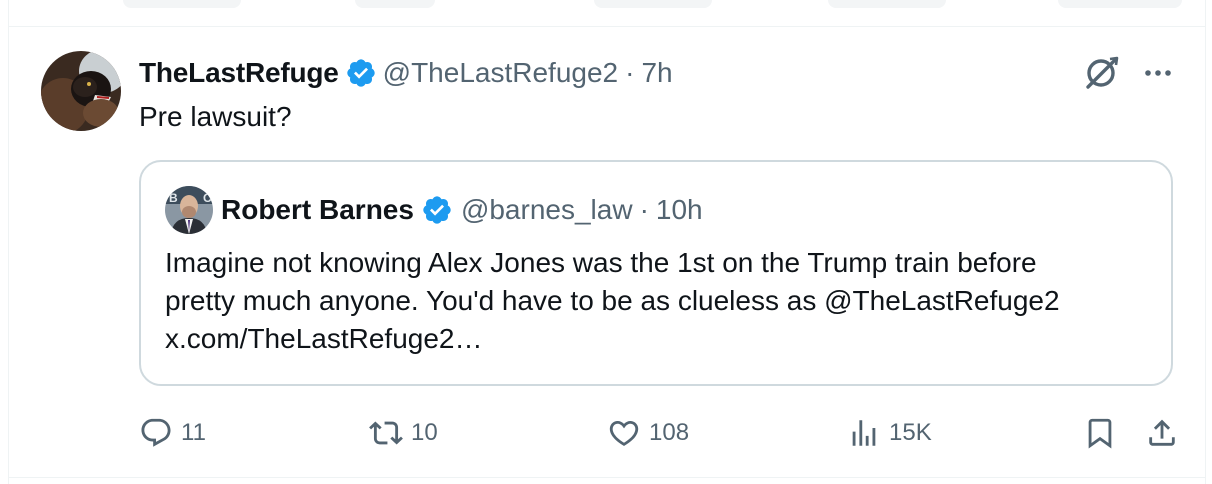  Describe the element at coordinates (864, 433) in the screenshot. I see `views-icon` at that location.